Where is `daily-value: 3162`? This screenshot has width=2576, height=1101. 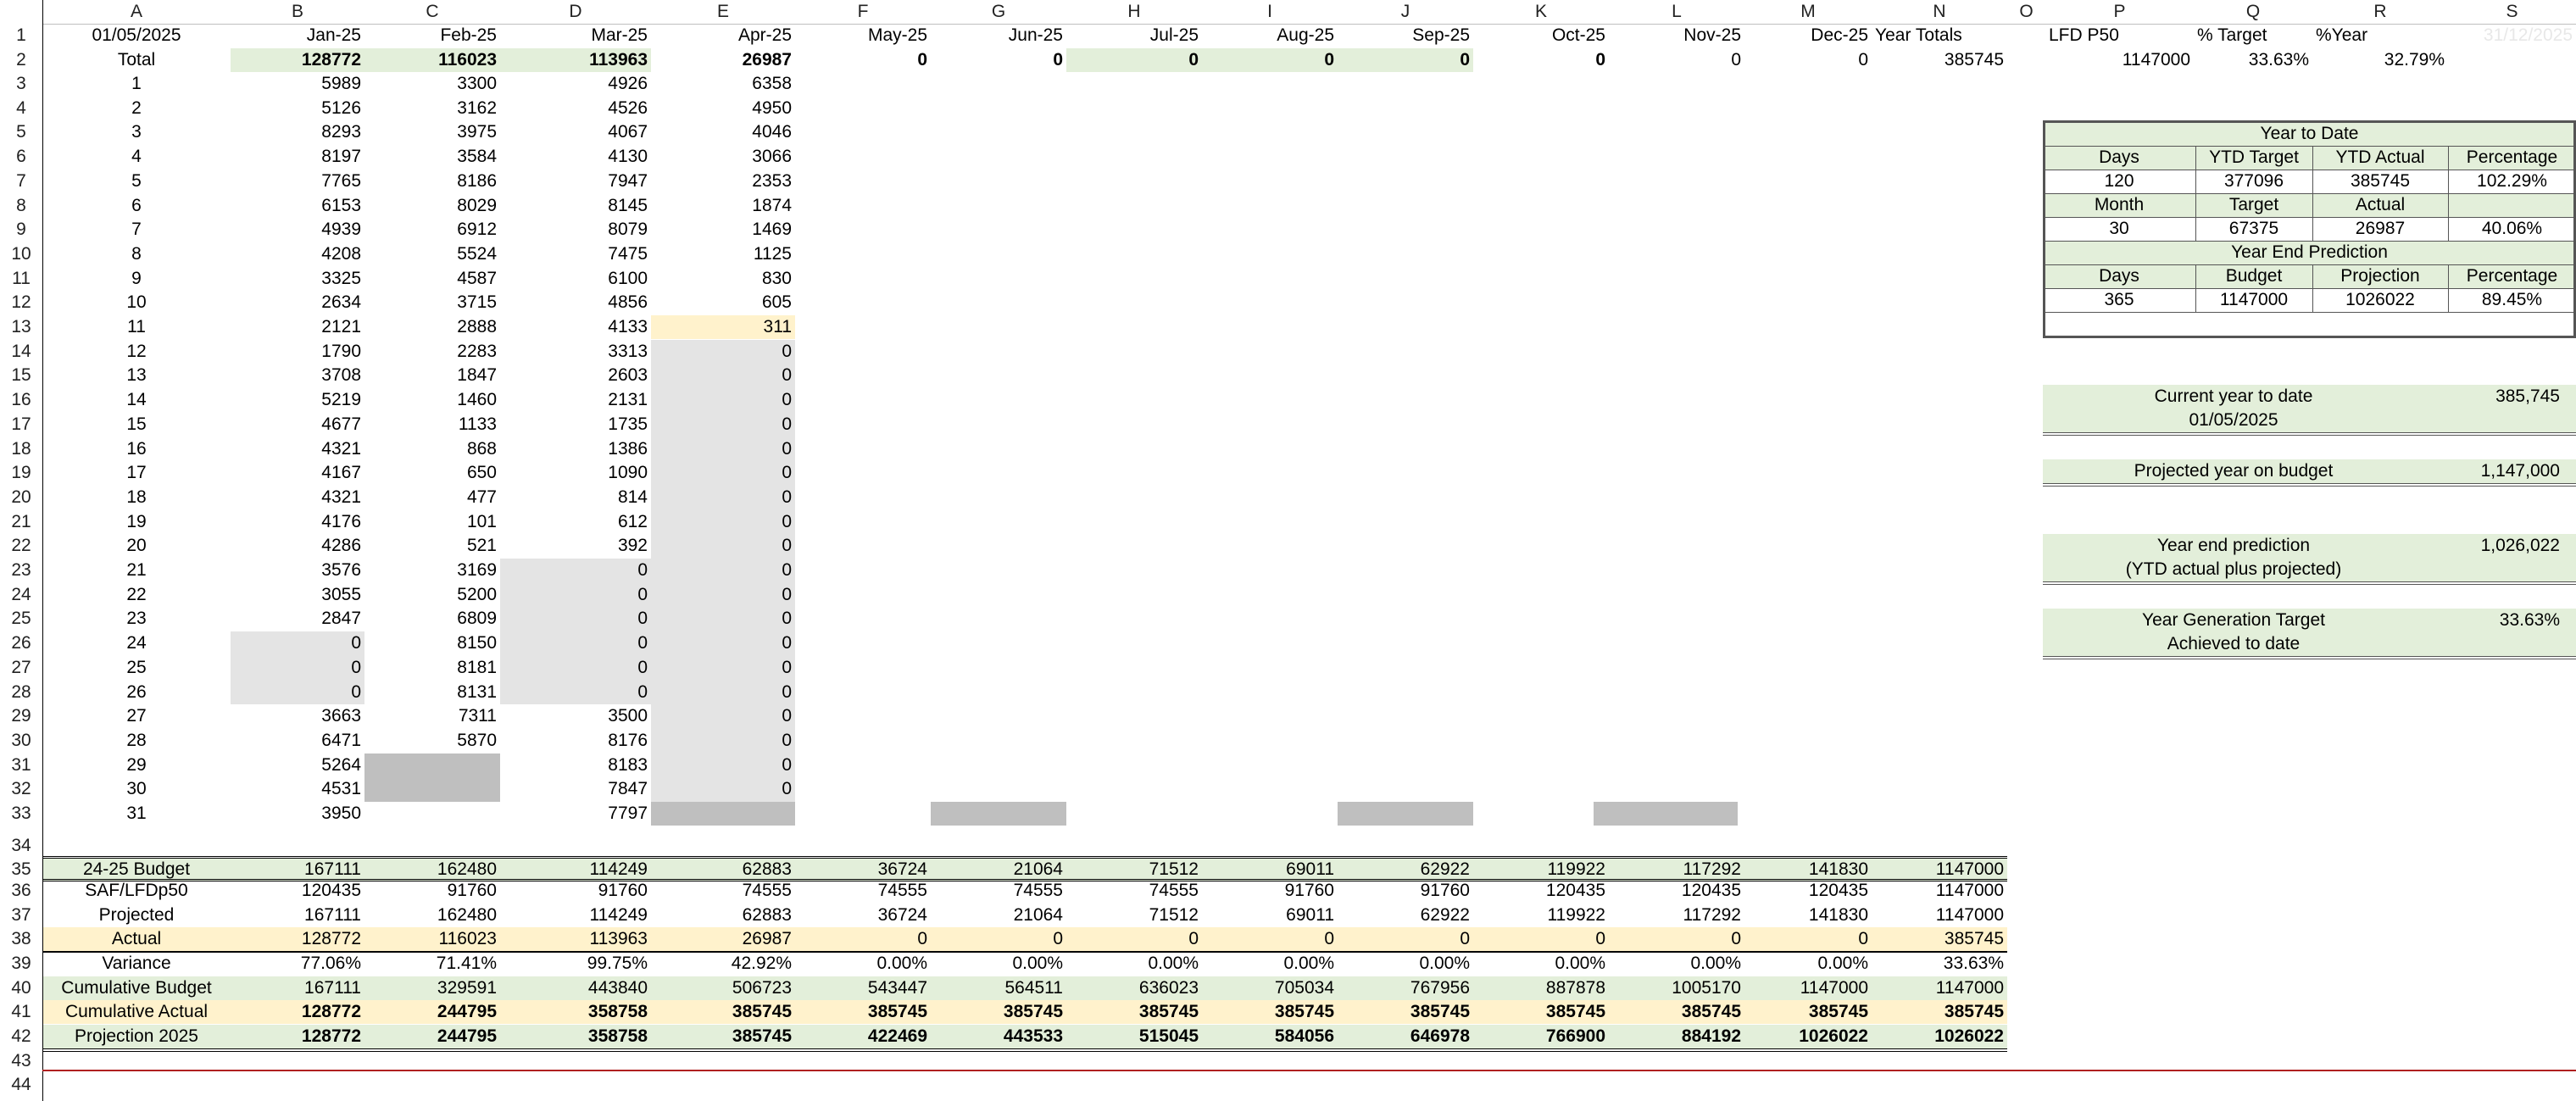
daily-value: 3162 is located at coordinates (432, 109).